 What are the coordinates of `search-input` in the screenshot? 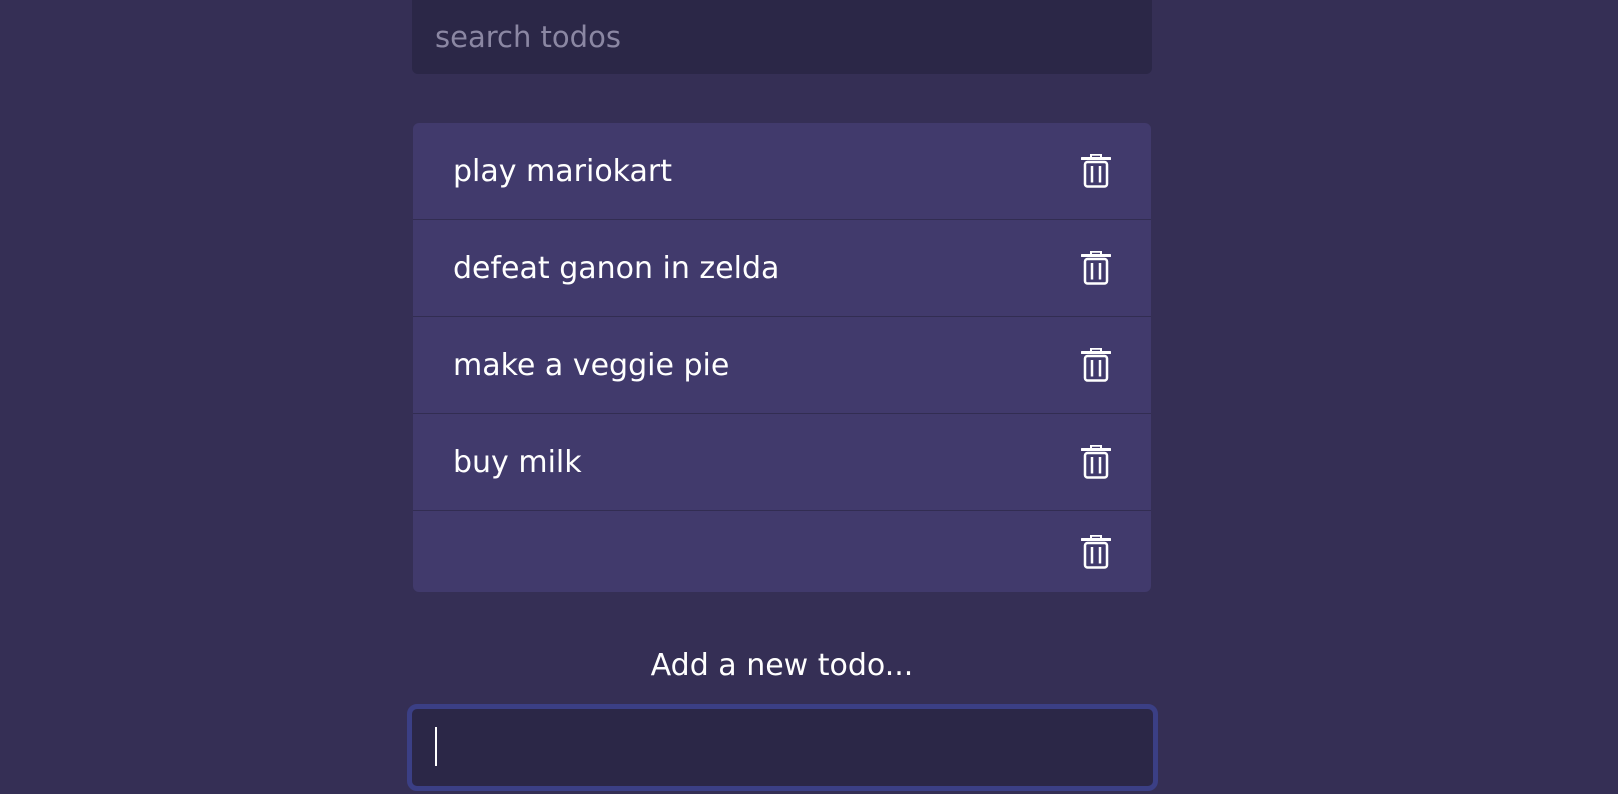 It's located at (782, 37).